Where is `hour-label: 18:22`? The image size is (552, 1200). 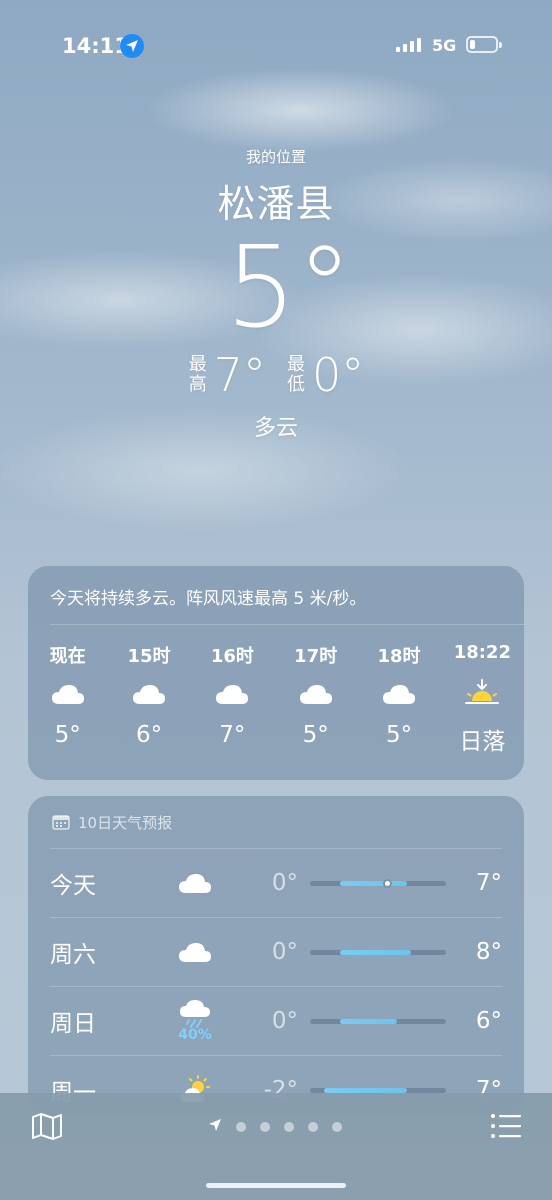
hour-label: 18:22 is located at coordinates (482, 652).